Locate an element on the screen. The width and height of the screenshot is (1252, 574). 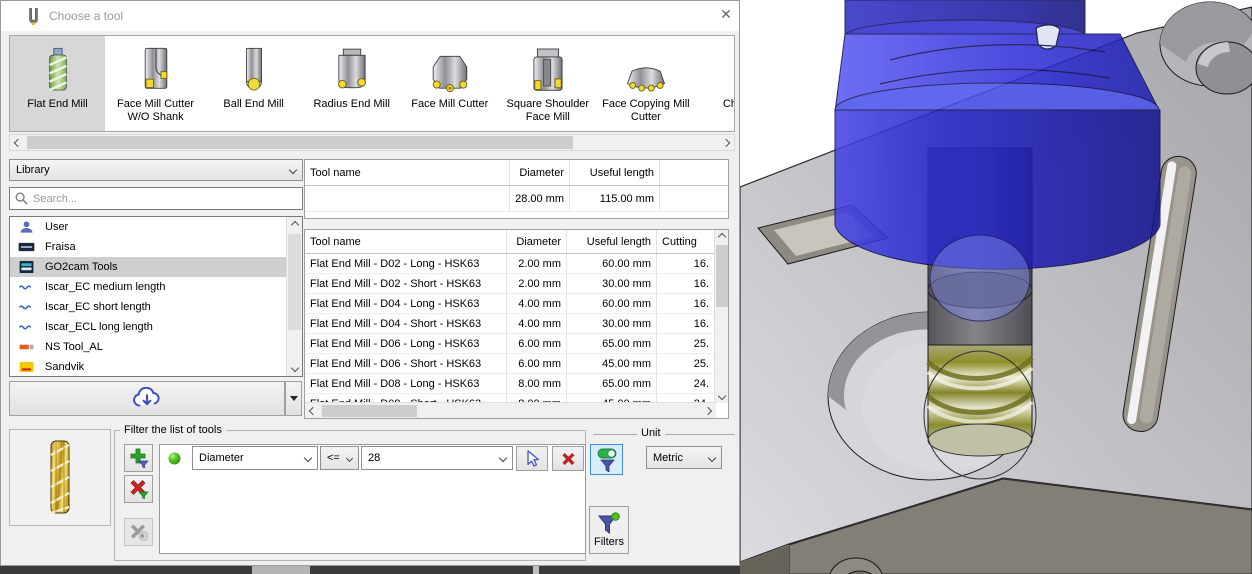
library-combobox: Library is located at coordinates (156, 170).